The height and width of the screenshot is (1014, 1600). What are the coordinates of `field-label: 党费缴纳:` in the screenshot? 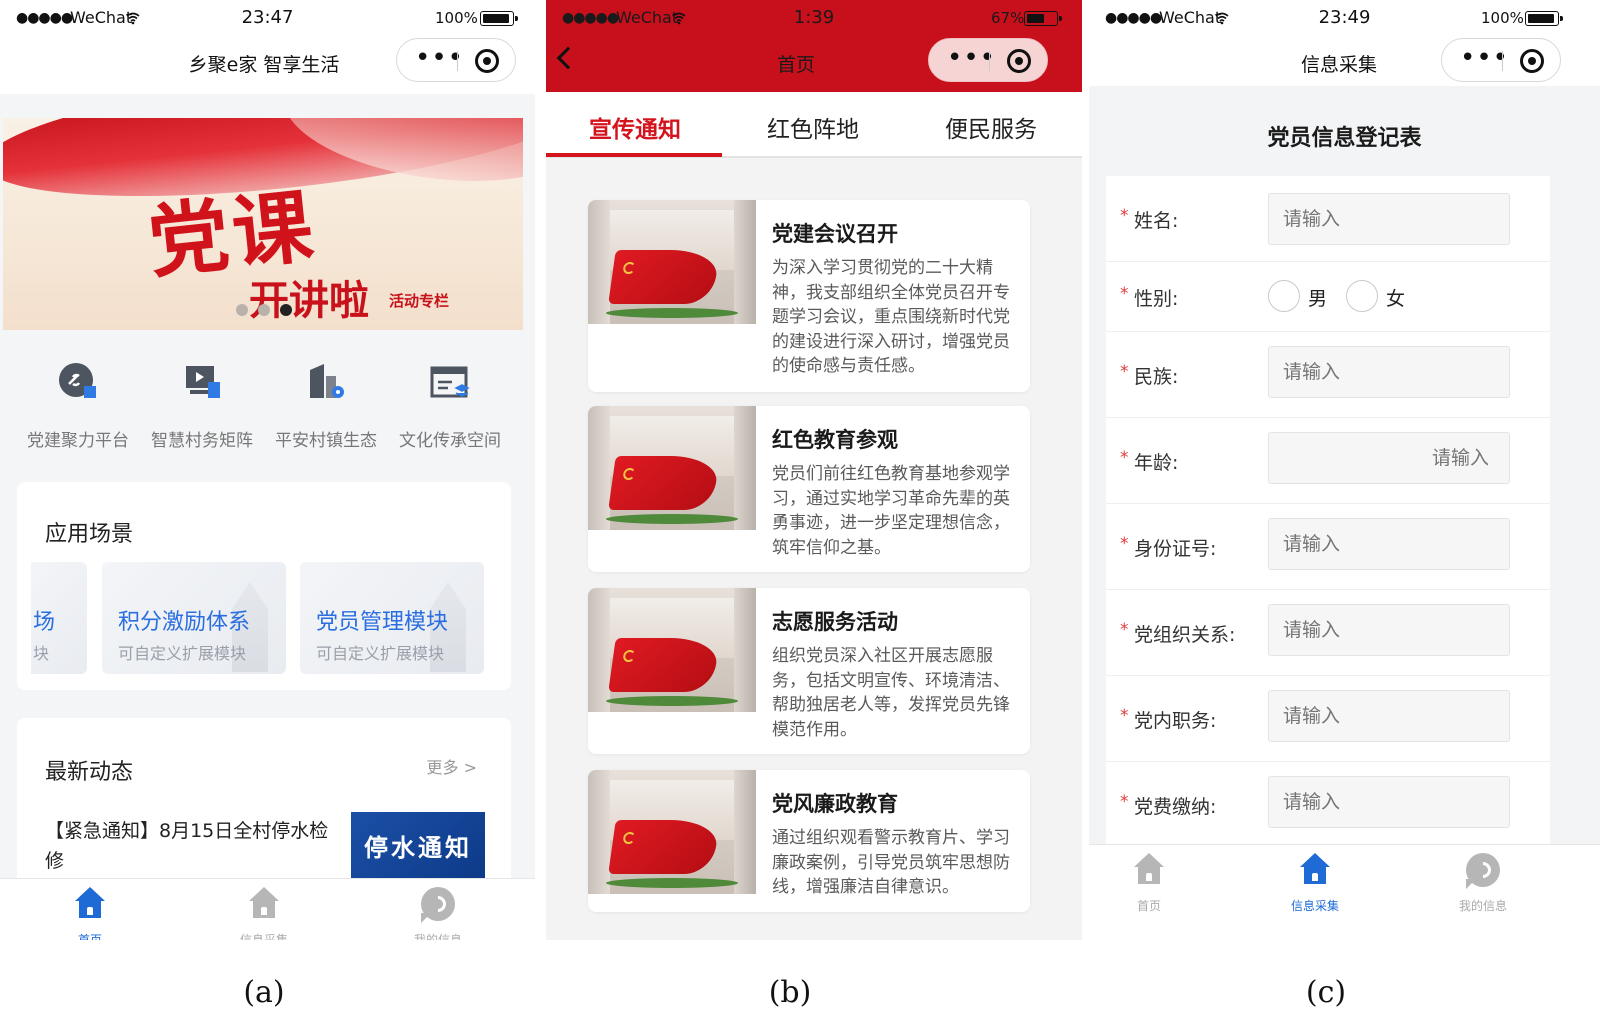 It's located at (1175, 807).